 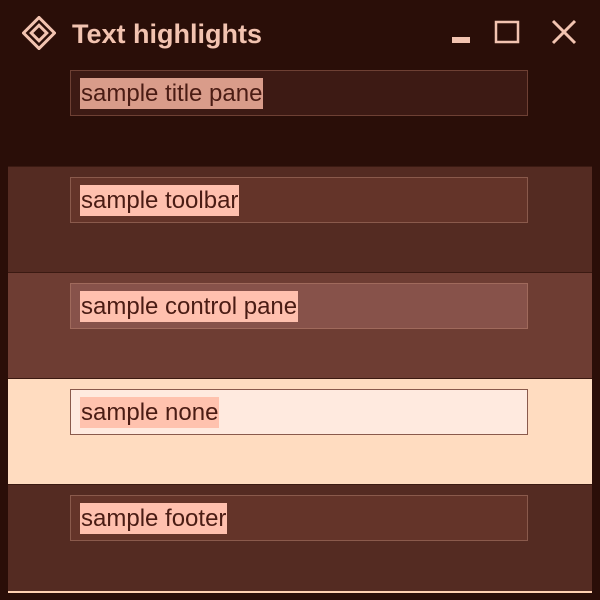 What do you see at coordinates (299, 518) in the screenshot?
I see `footer-sample-field: sample footer` at bounding box center [299, 518].